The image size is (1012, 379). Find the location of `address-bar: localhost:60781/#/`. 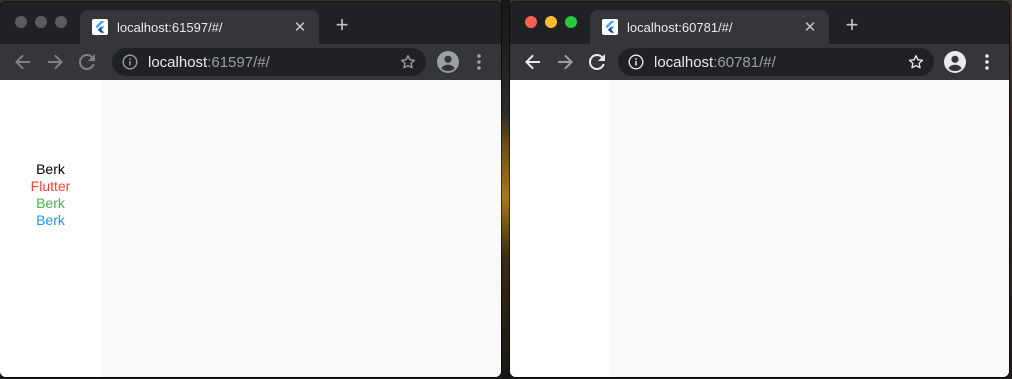

address-bar: localhost:60781/#/ is located at coordinates (776, 62).